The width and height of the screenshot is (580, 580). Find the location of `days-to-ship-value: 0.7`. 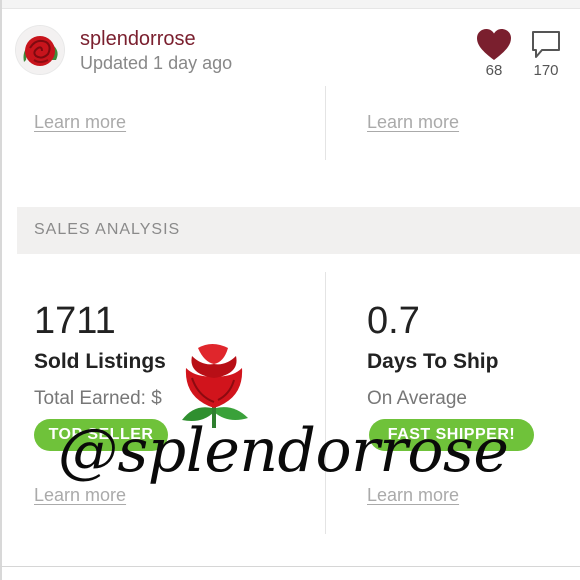

days-to-ship-value: 0.7 is located at coordinates (393, 321).